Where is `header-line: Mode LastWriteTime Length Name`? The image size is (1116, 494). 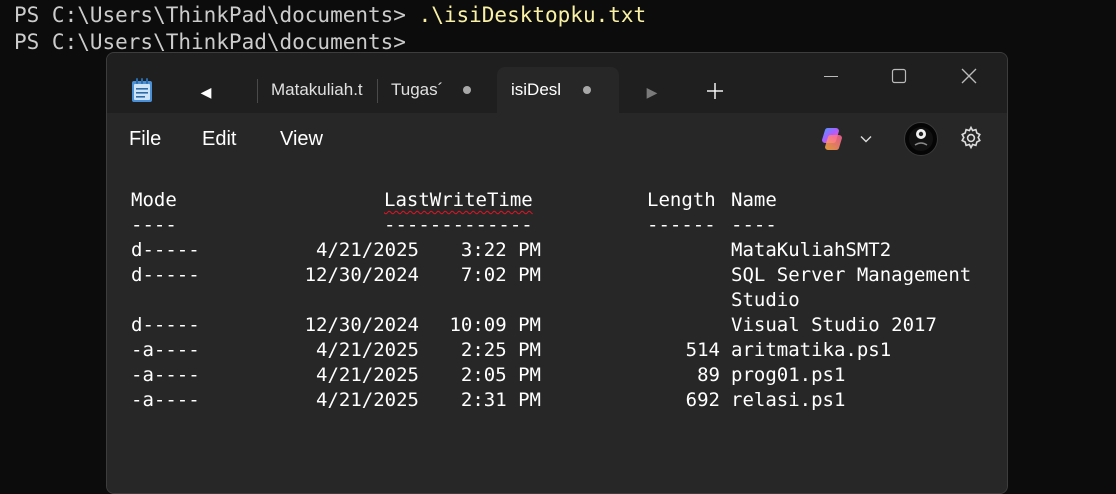 header-line: Mode LastWriteTime Length Name is located at coordinates (454, 200).